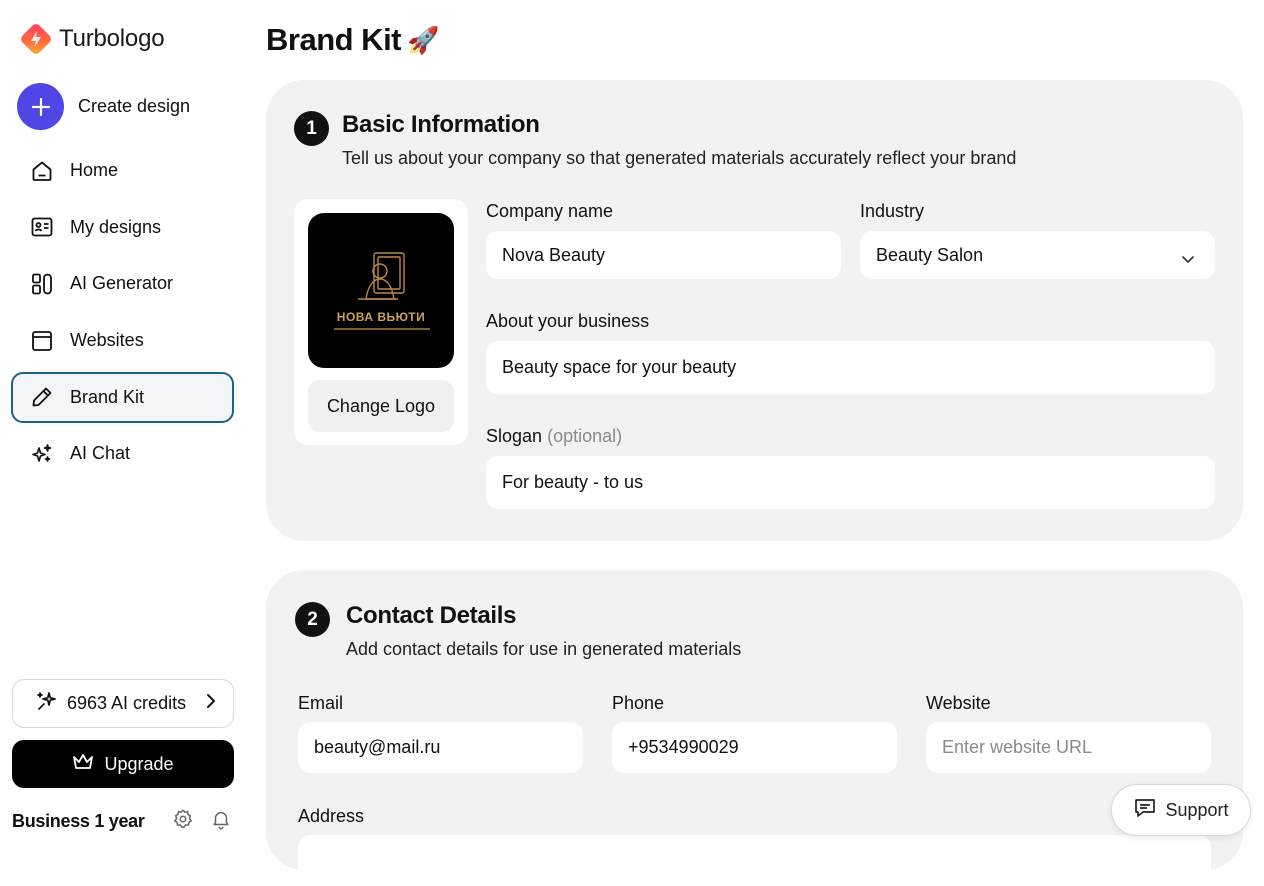 The height and width of the screenshot is (886, 1264). I want to click on plan-row: Business 1 year, so click(123, 821).